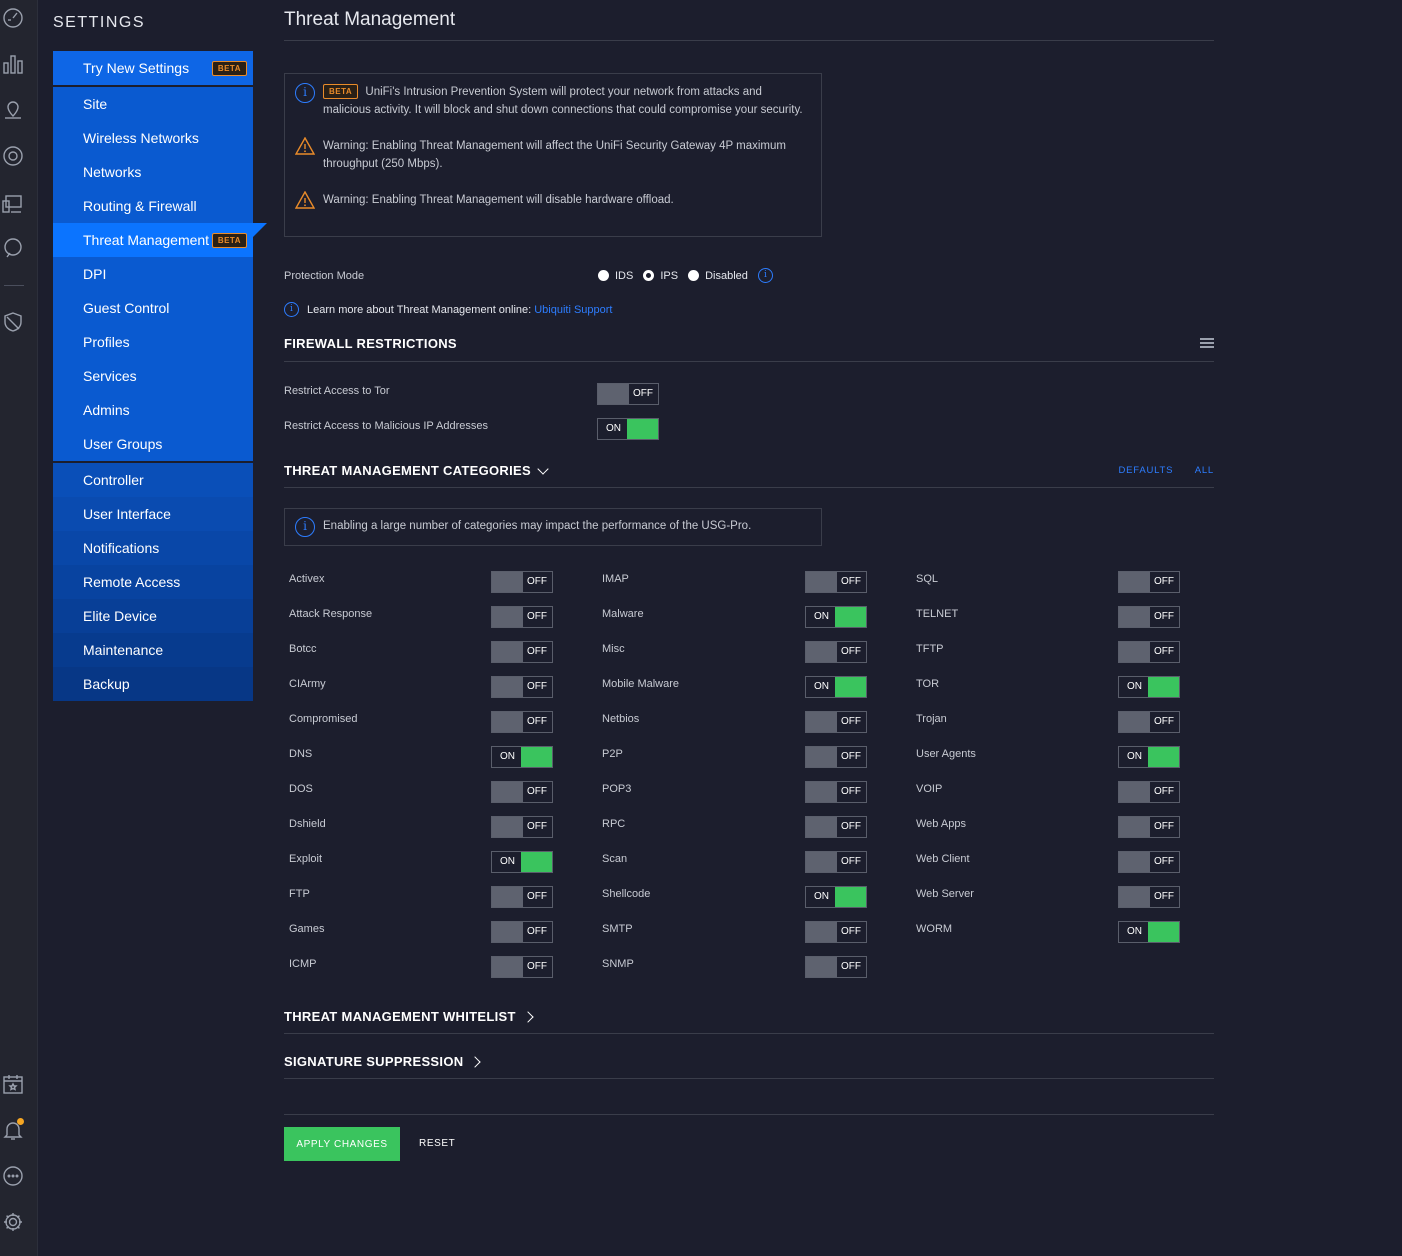  I want to click on chevron-down-icon, so click(543, 469).